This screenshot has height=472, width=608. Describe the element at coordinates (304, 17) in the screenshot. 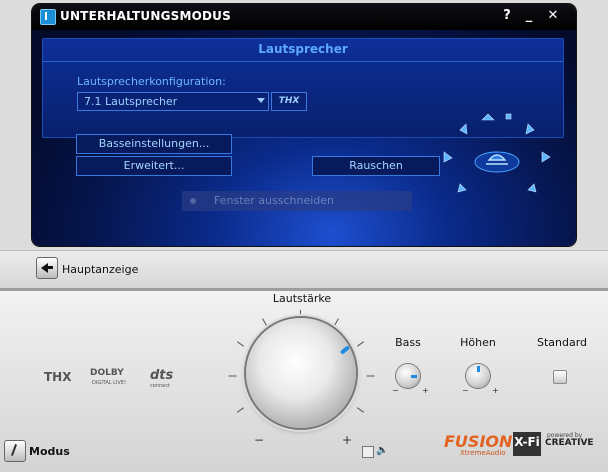

I see `title-bar: UNTERHALTUNGSMODUS ? _ ✕` at that location.